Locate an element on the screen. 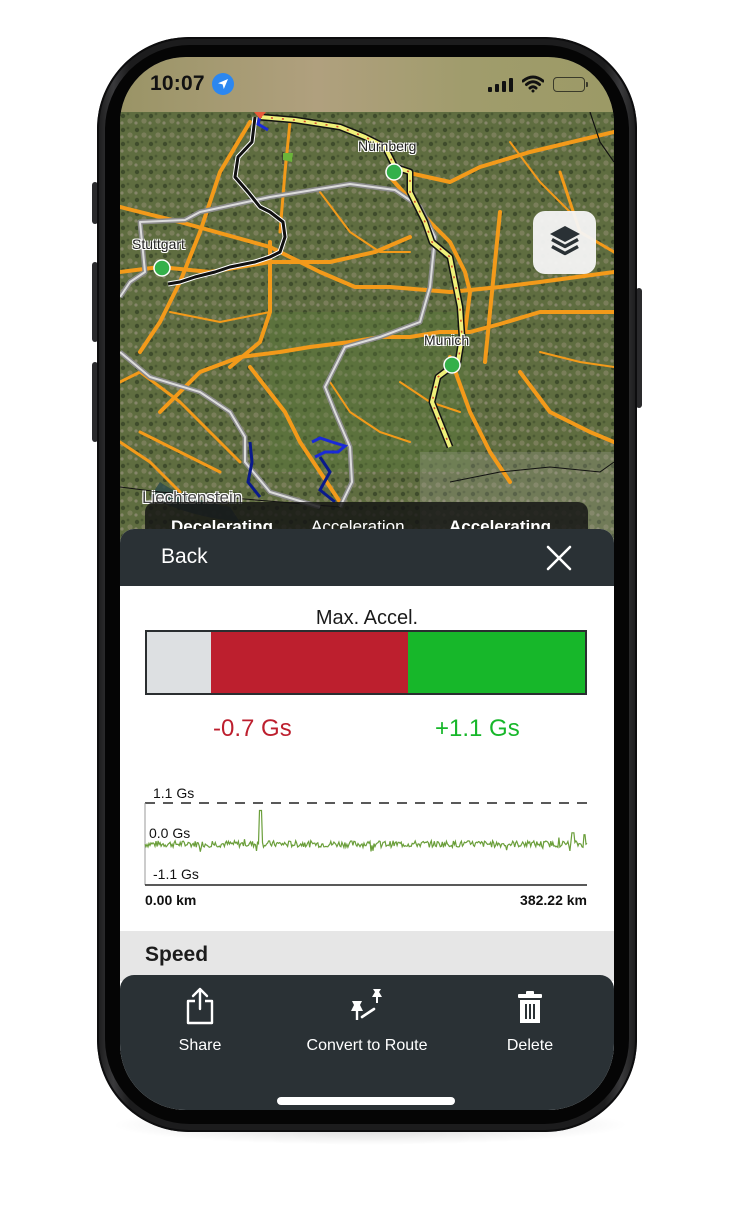  accel-bar-empty is located at coordinates (179, 662).